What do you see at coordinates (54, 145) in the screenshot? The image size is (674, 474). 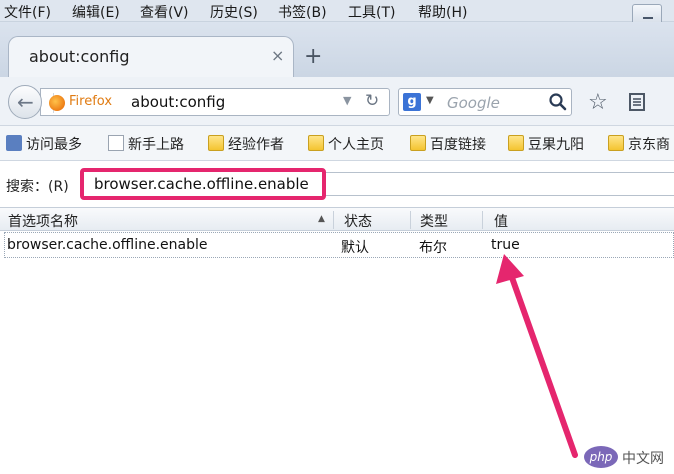 I see `bookmark-label: 访问最多` at bounding box center [54, 145].